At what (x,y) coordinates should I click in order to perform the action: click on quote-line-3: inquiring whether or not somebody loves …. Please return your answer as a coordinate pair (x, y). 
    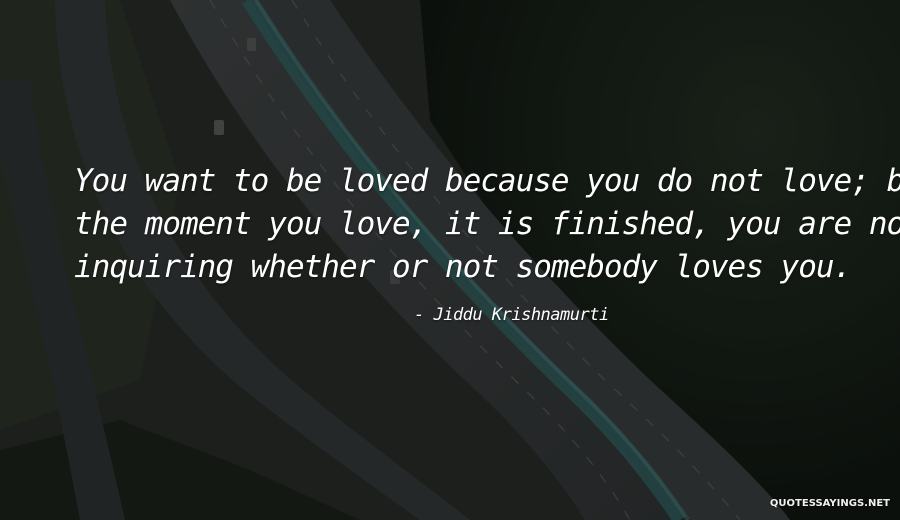
    Looking at the image, I should click on (463, 267).